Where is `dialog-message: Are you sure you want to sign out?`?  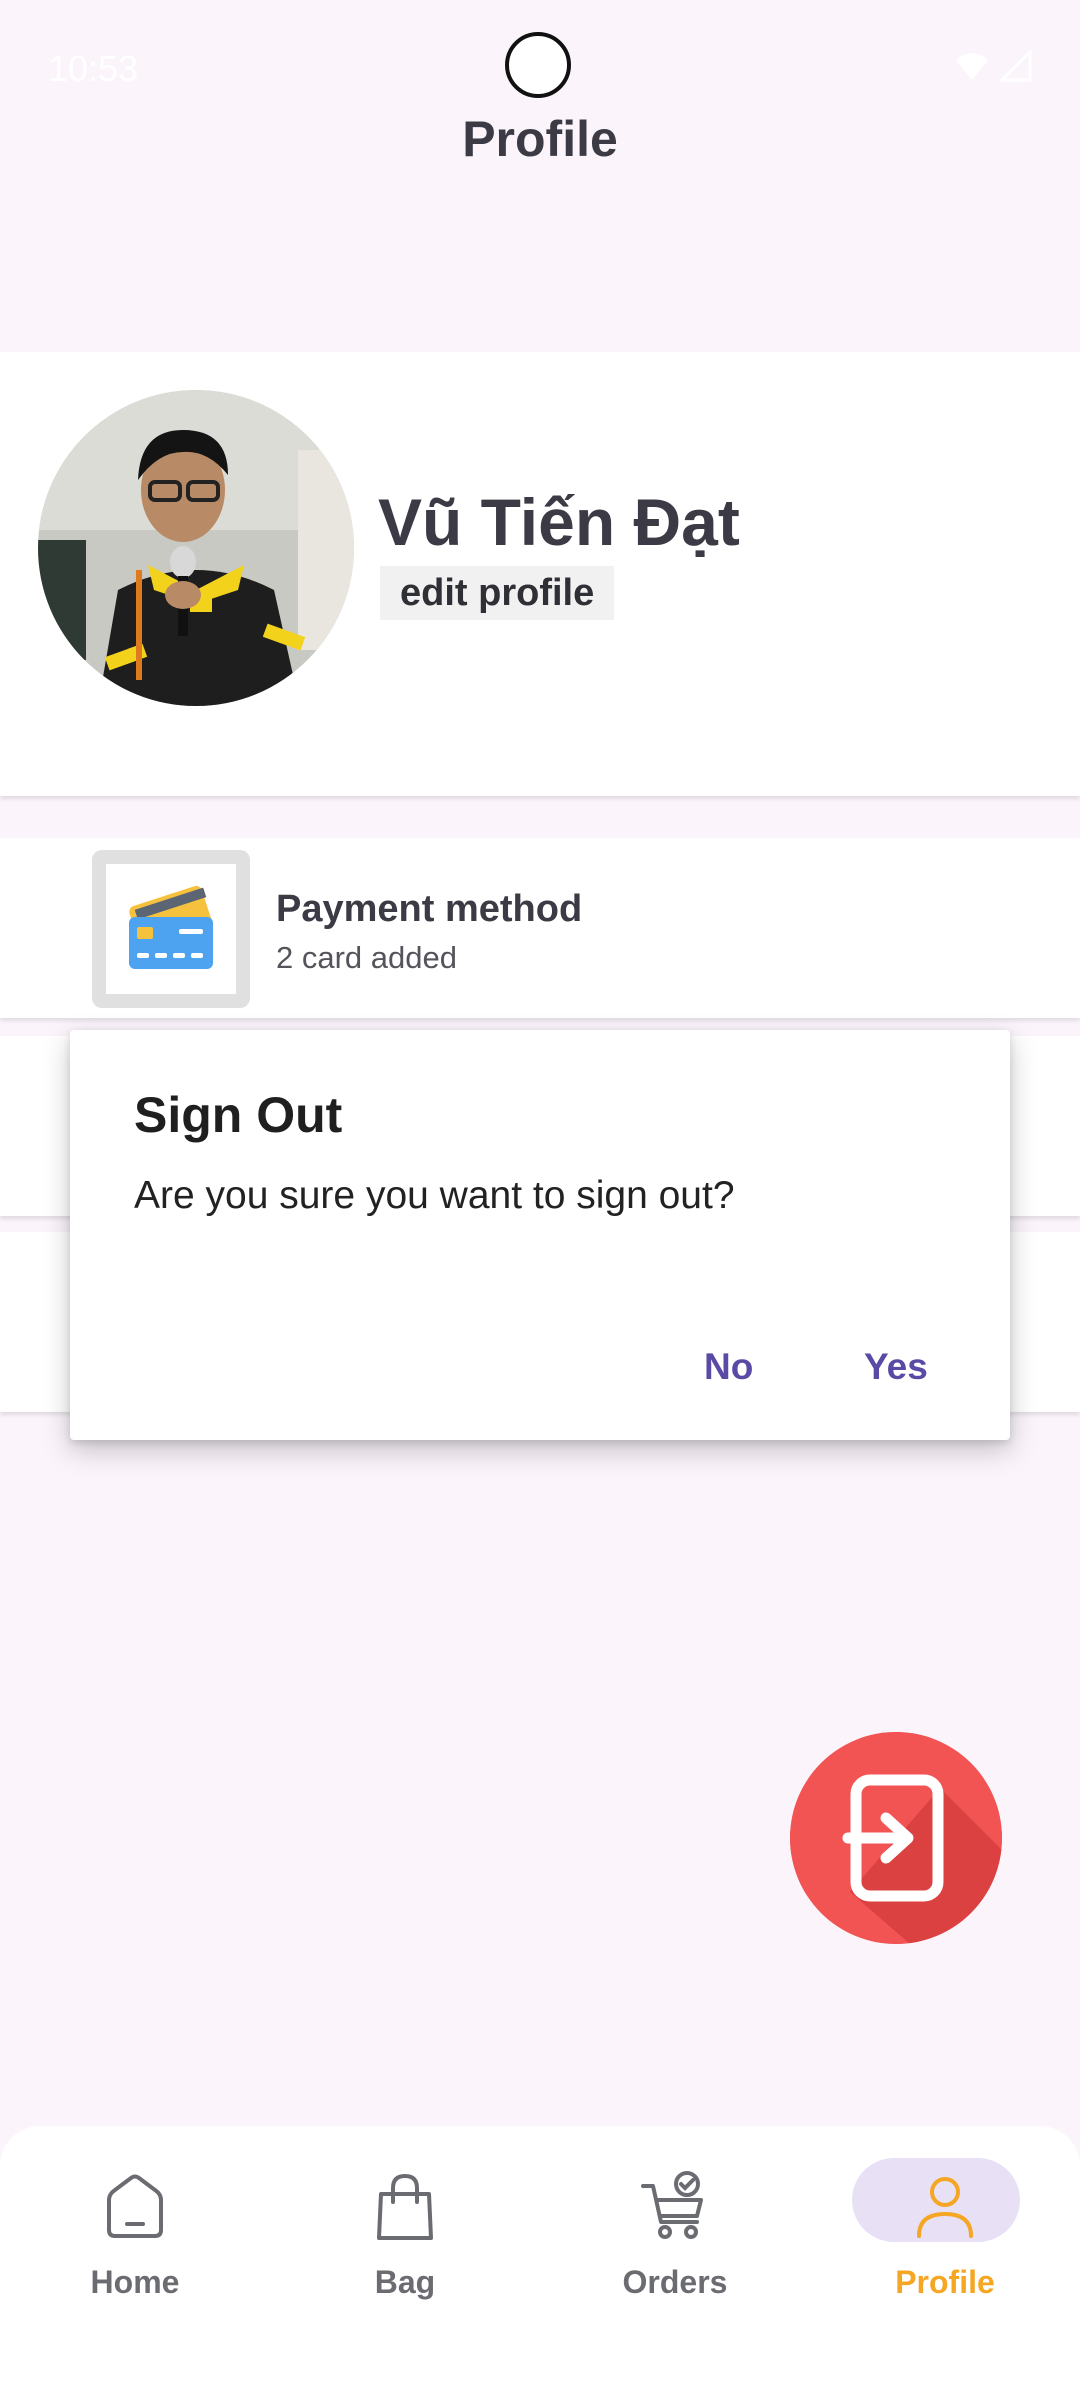
dialog-message: Are you sure you want to sign out? is located at coordinates (434, 1195).